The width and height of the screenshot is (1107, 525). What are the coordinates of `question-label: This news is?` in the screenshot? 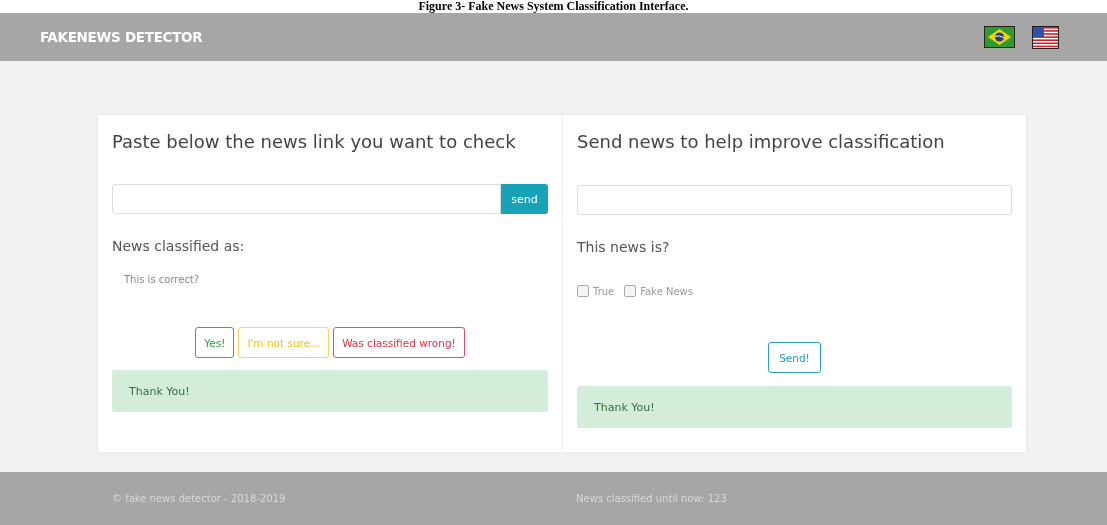 It's located at (624, 247).